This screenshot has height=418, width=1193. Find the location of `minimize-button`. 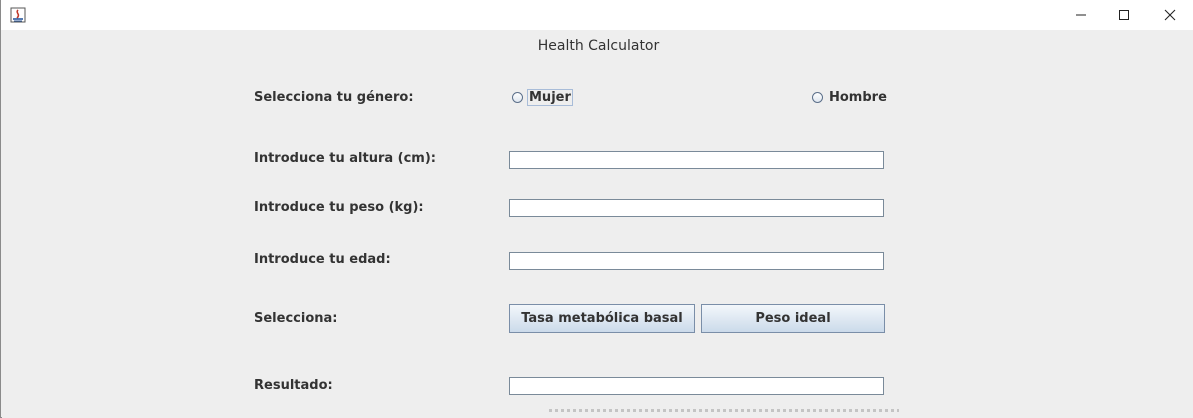

minimize-button is located at coordinates (1081, 15).